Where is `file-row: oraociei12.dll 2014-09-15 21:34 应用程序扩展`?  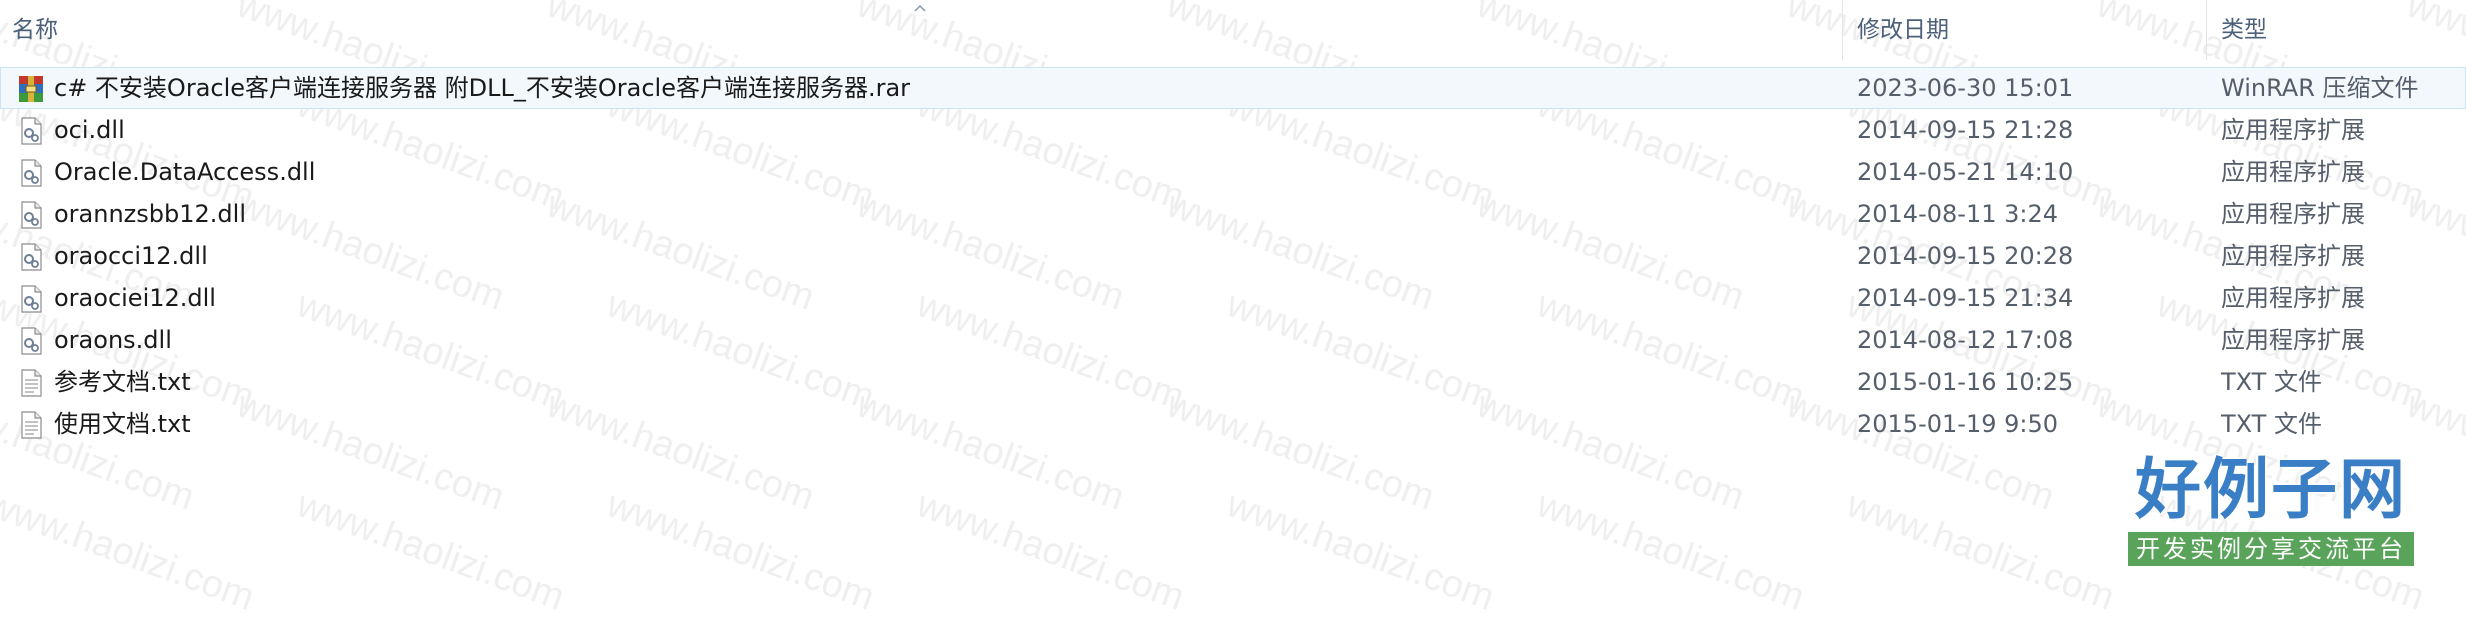
file-row: oraociei12.dll 2014-09-15 21:34 应用程序扩展 is located at coordinates (1233, 298).